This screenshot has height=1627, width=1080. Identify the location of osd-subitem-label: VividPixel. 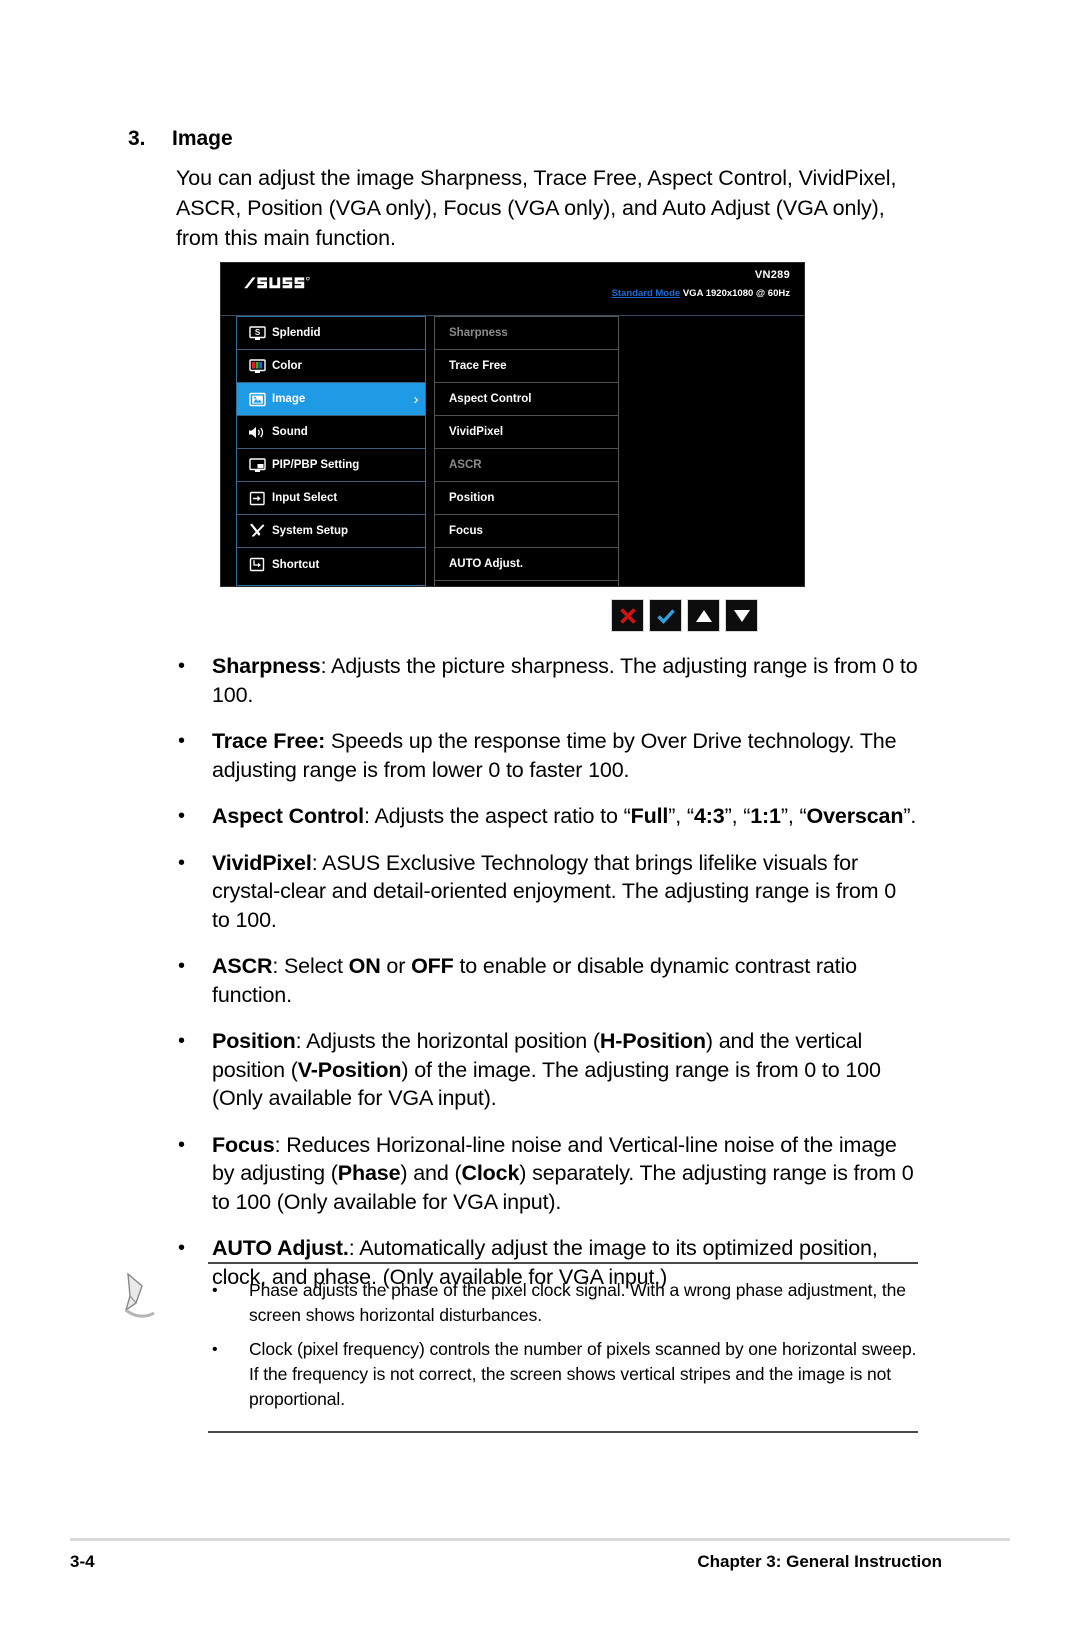
(476, 432).